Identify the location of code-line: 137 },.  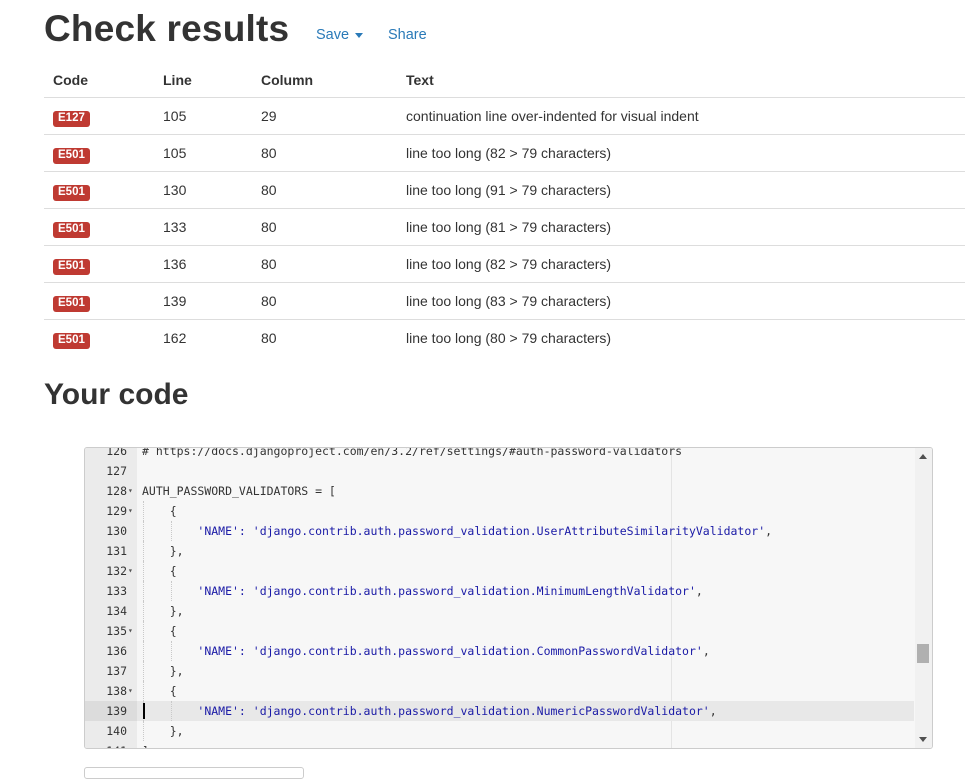
(499, 671).